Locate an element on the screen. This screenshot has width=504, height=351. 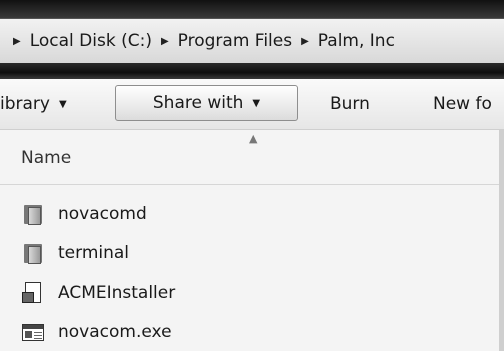
new-folder-button: New fo is located at coordinates (462, 104).